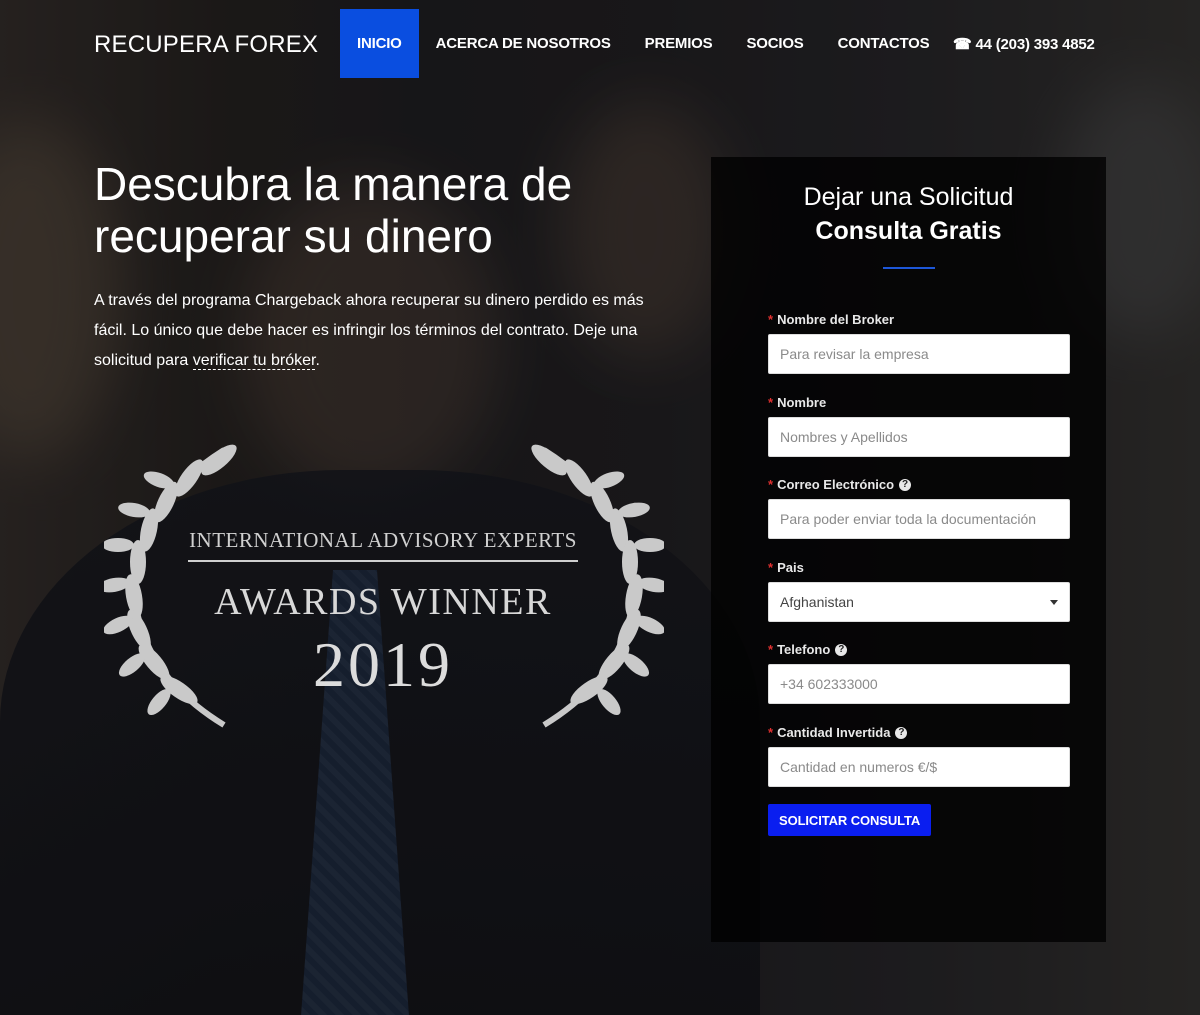  I want to click on submit-consultation-button: SOLICITAR CONSULTA, so click(850, 820).